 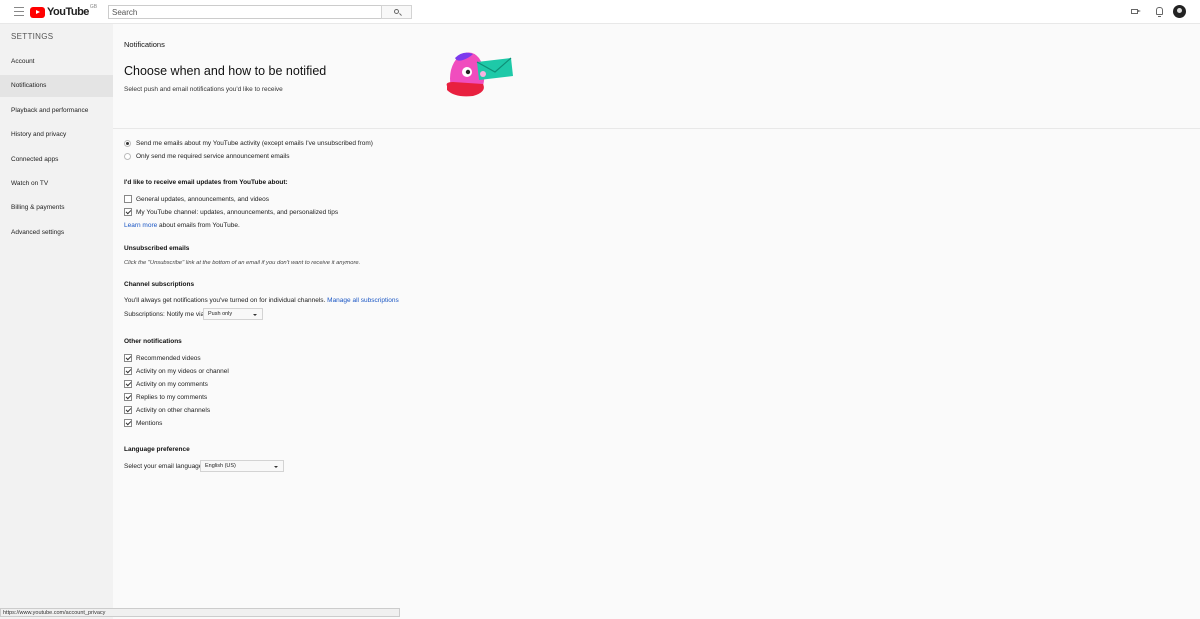 I want to click on checkbox-label: Activity on my videos or channel, so click(x=182, y=371).